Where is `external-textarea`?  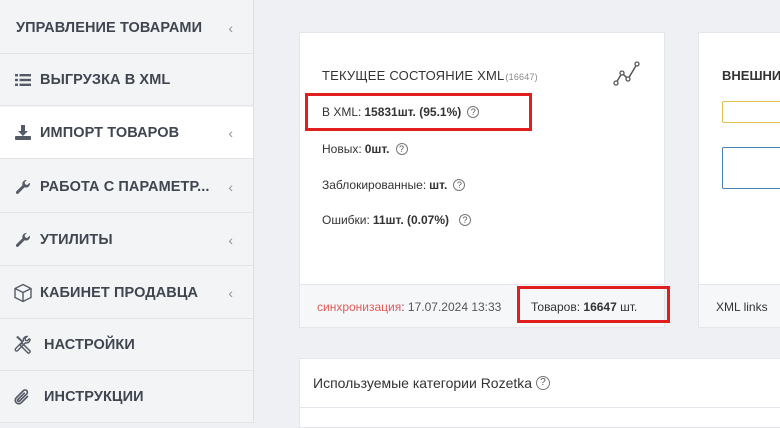 external-textarea is located at coordinates (751, 168).